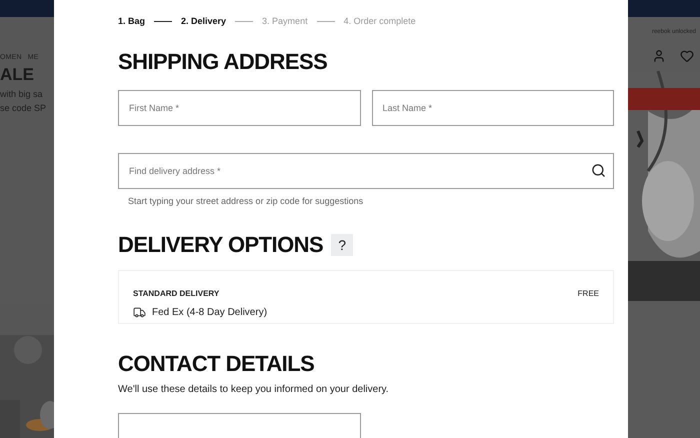  I want to click on wishlist-icon, so click(687, 56).